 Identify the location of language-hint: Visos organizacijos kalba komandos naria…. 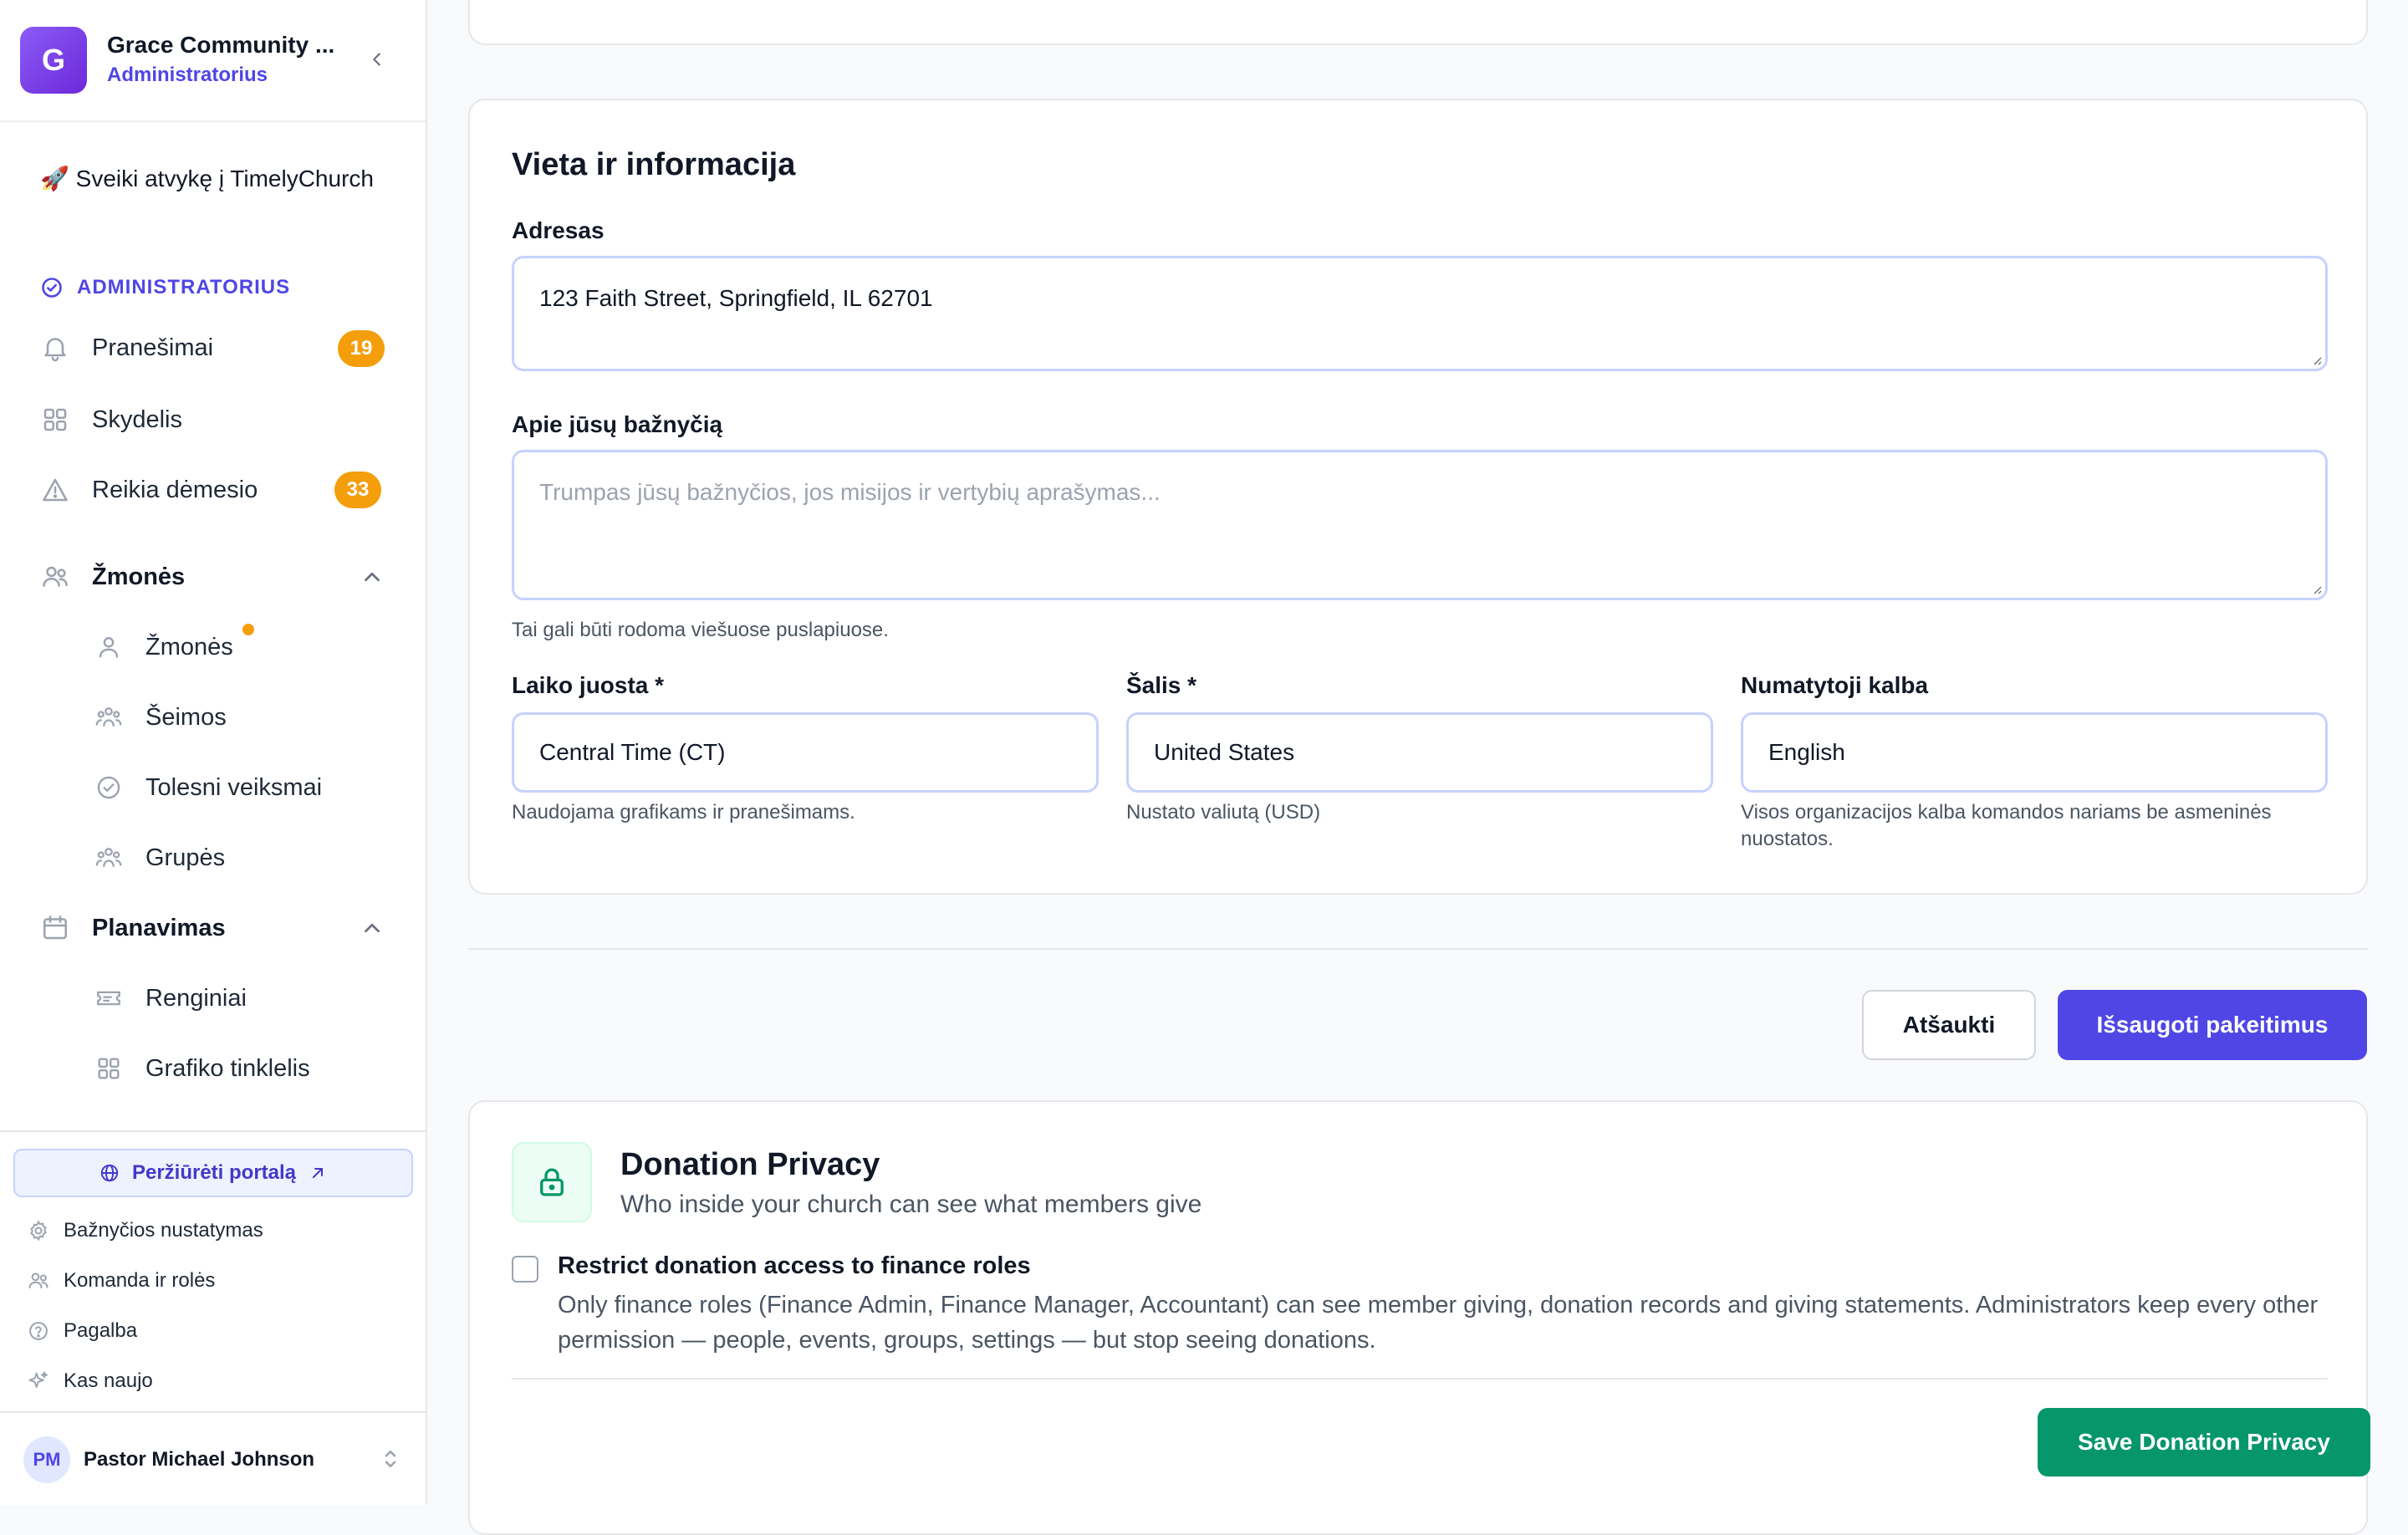
(2006, 825).